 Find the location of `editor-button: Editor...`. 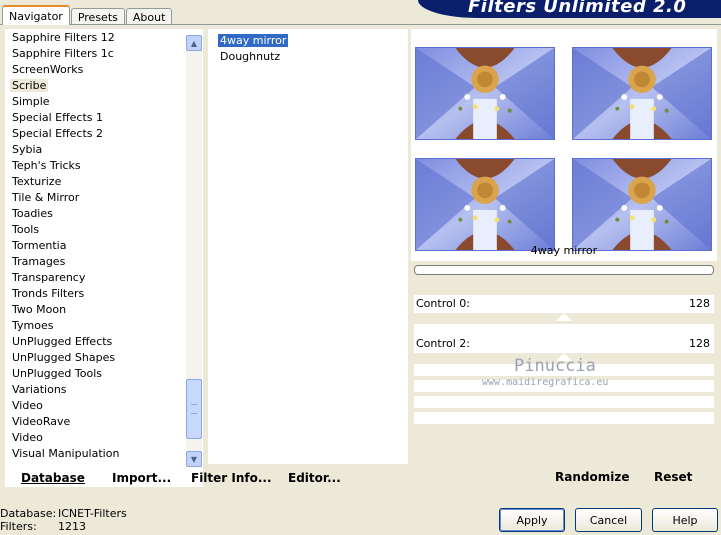

editor-button: Editor... is located at coordinates (314, 478).